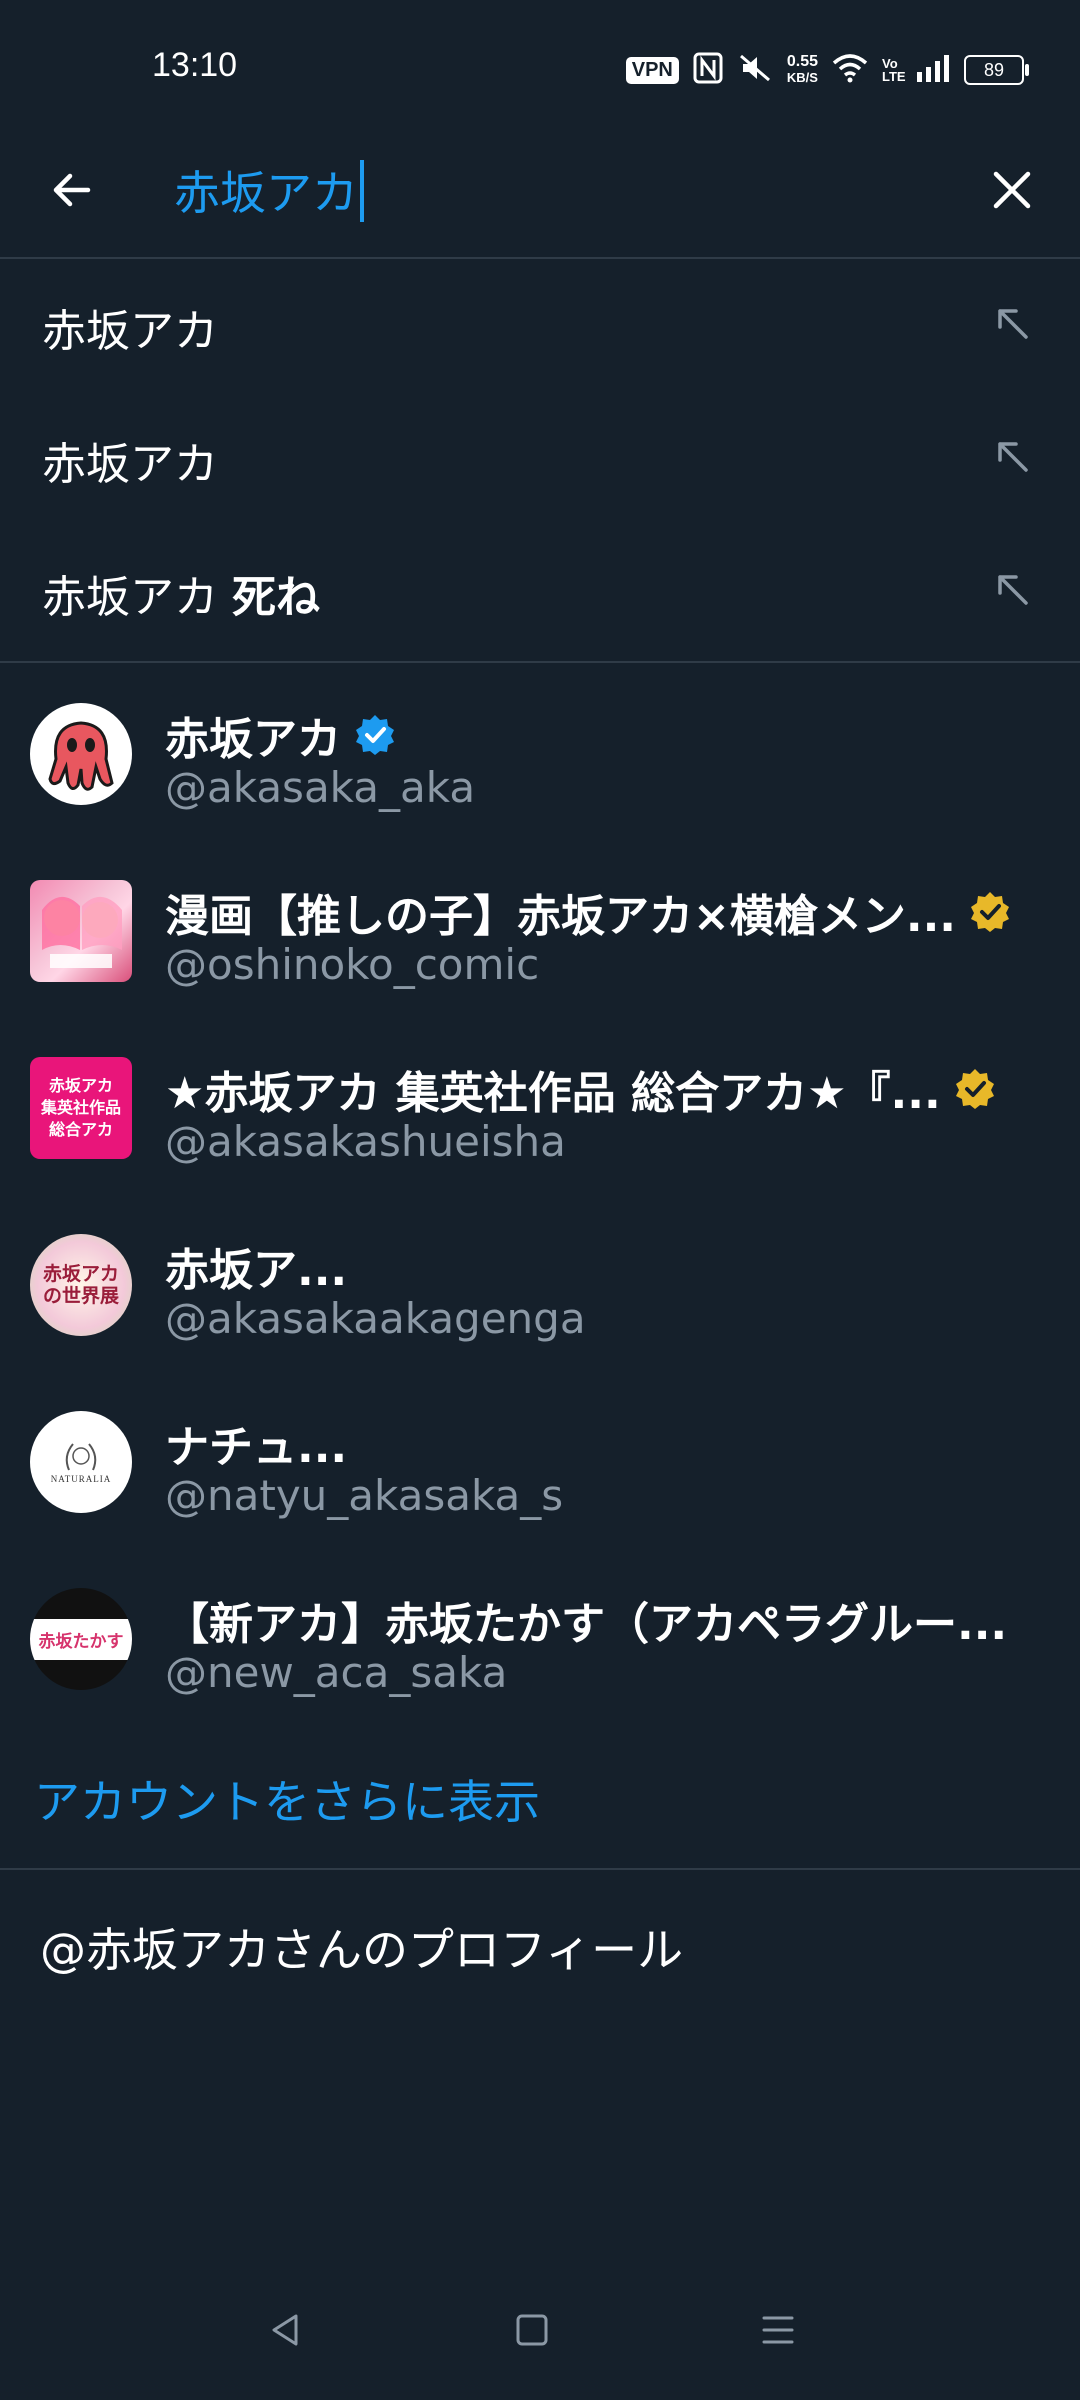 The height and width of the screenshot is (2400, 1080). I want to click on nav-menu-button, so click(778, 2330).